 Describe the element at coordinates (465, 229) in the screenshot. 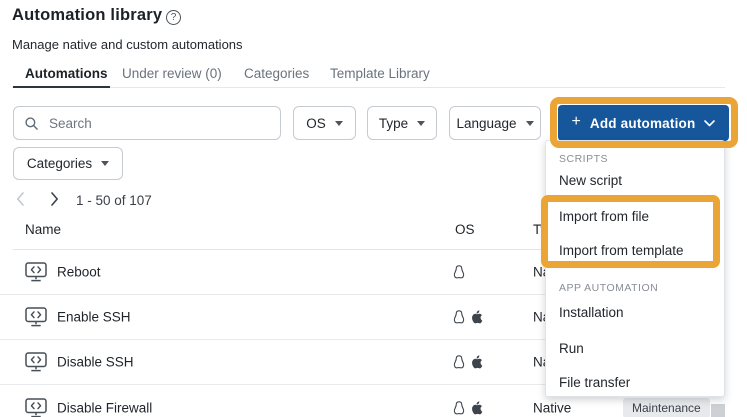

I see `column-header-os: OS` at that location.